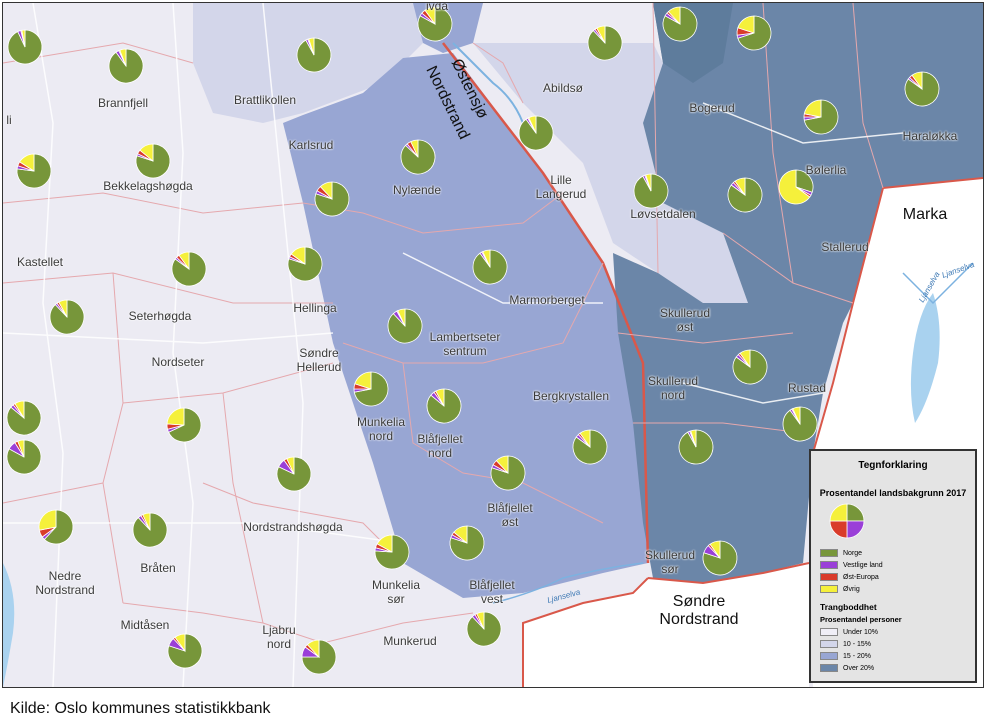 Image resolution: width=985 pixels, height=719 pixels. I want to click on legend-pie, so click(847, 521).